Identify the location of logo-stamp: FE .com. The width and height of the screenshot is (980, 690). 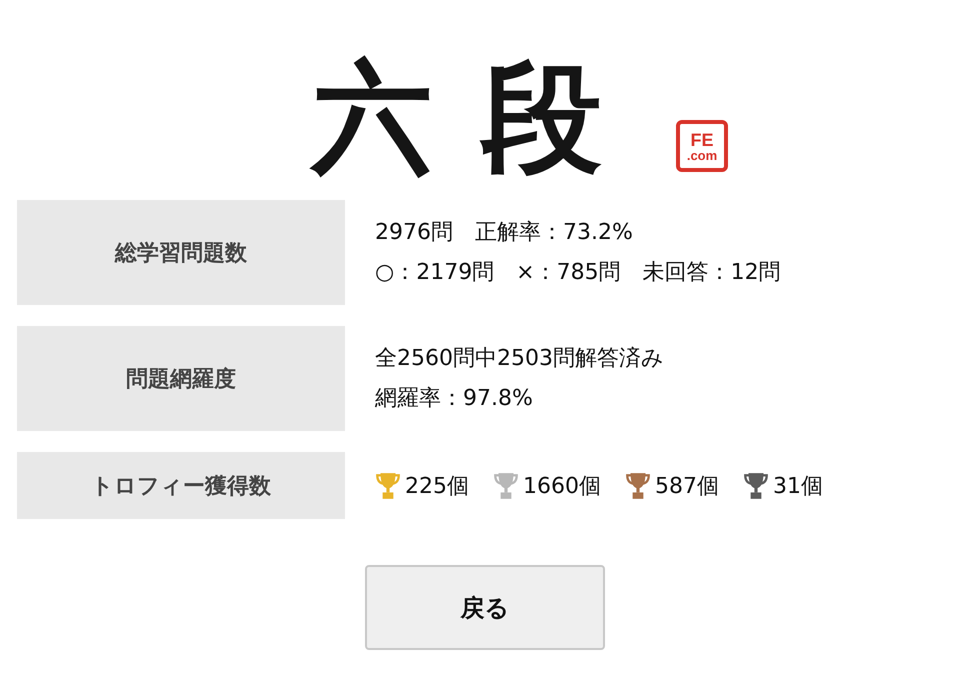
(702, 146).